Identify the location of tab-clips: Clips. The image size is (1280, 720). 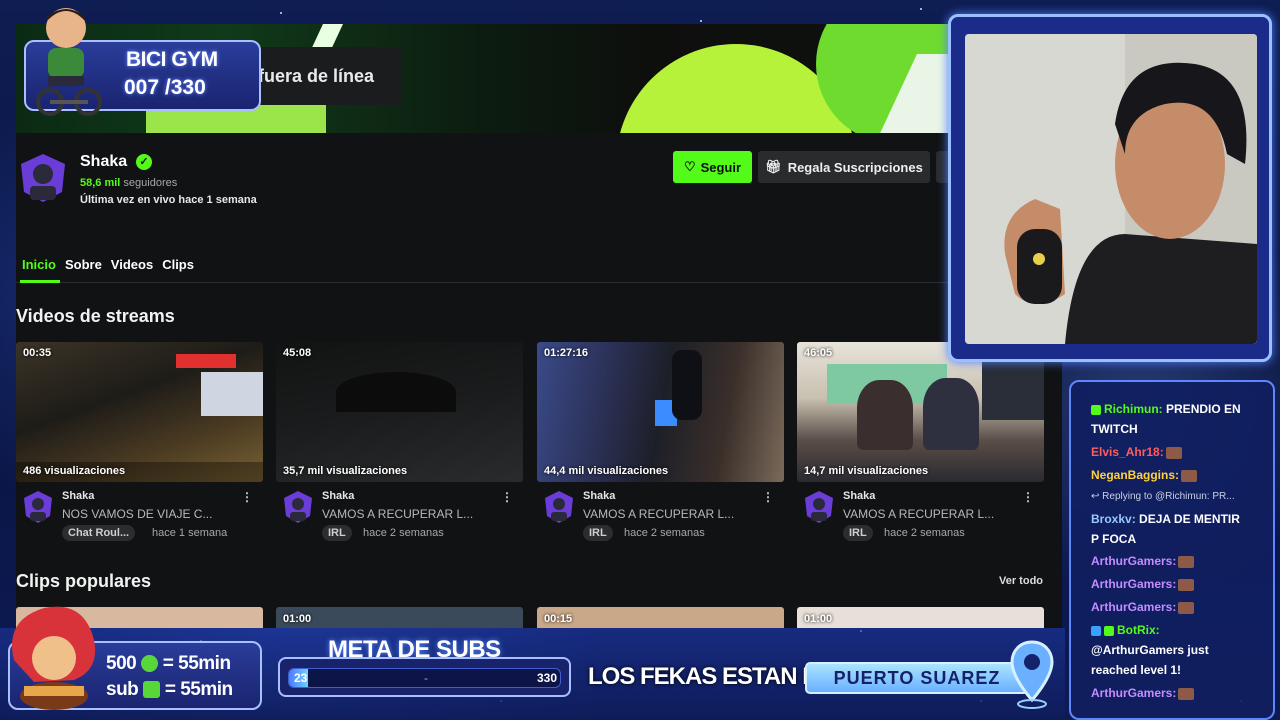
(178, 264).